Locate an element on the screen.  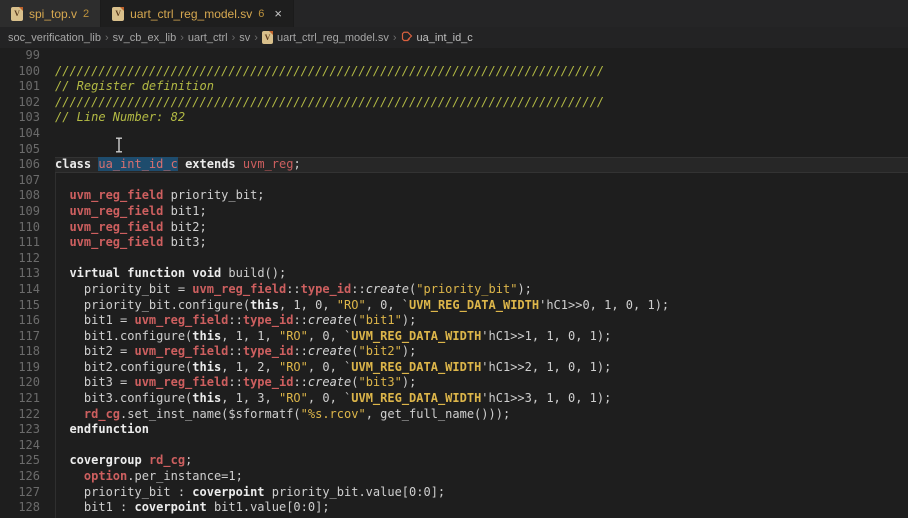
line-number: 101 is located at coordinates (20, 87).